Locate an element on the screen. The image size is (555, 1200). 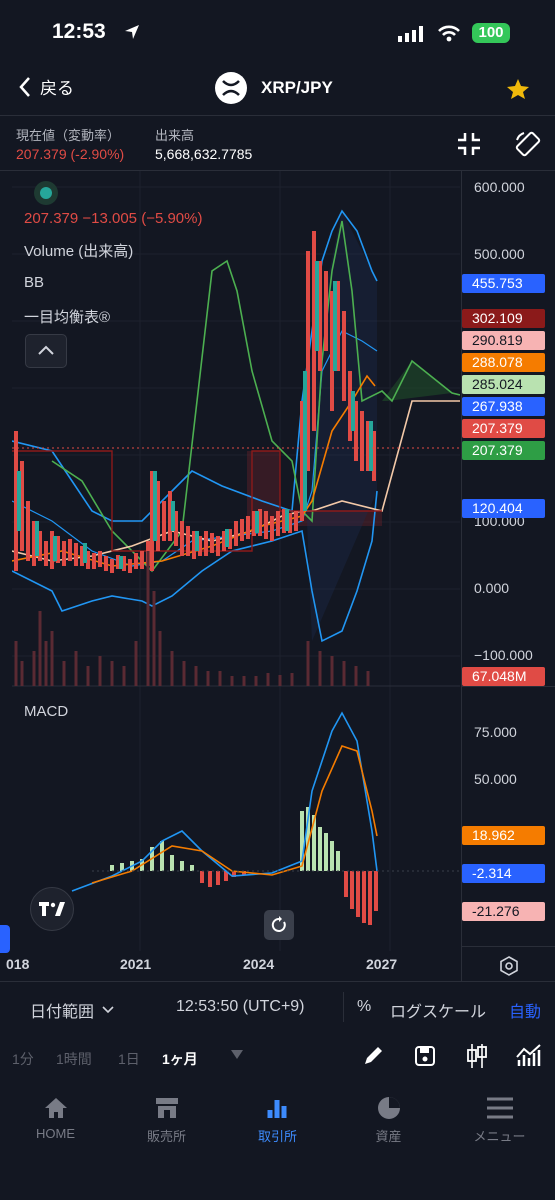
save-icon is located at coordinates (425, 1056).